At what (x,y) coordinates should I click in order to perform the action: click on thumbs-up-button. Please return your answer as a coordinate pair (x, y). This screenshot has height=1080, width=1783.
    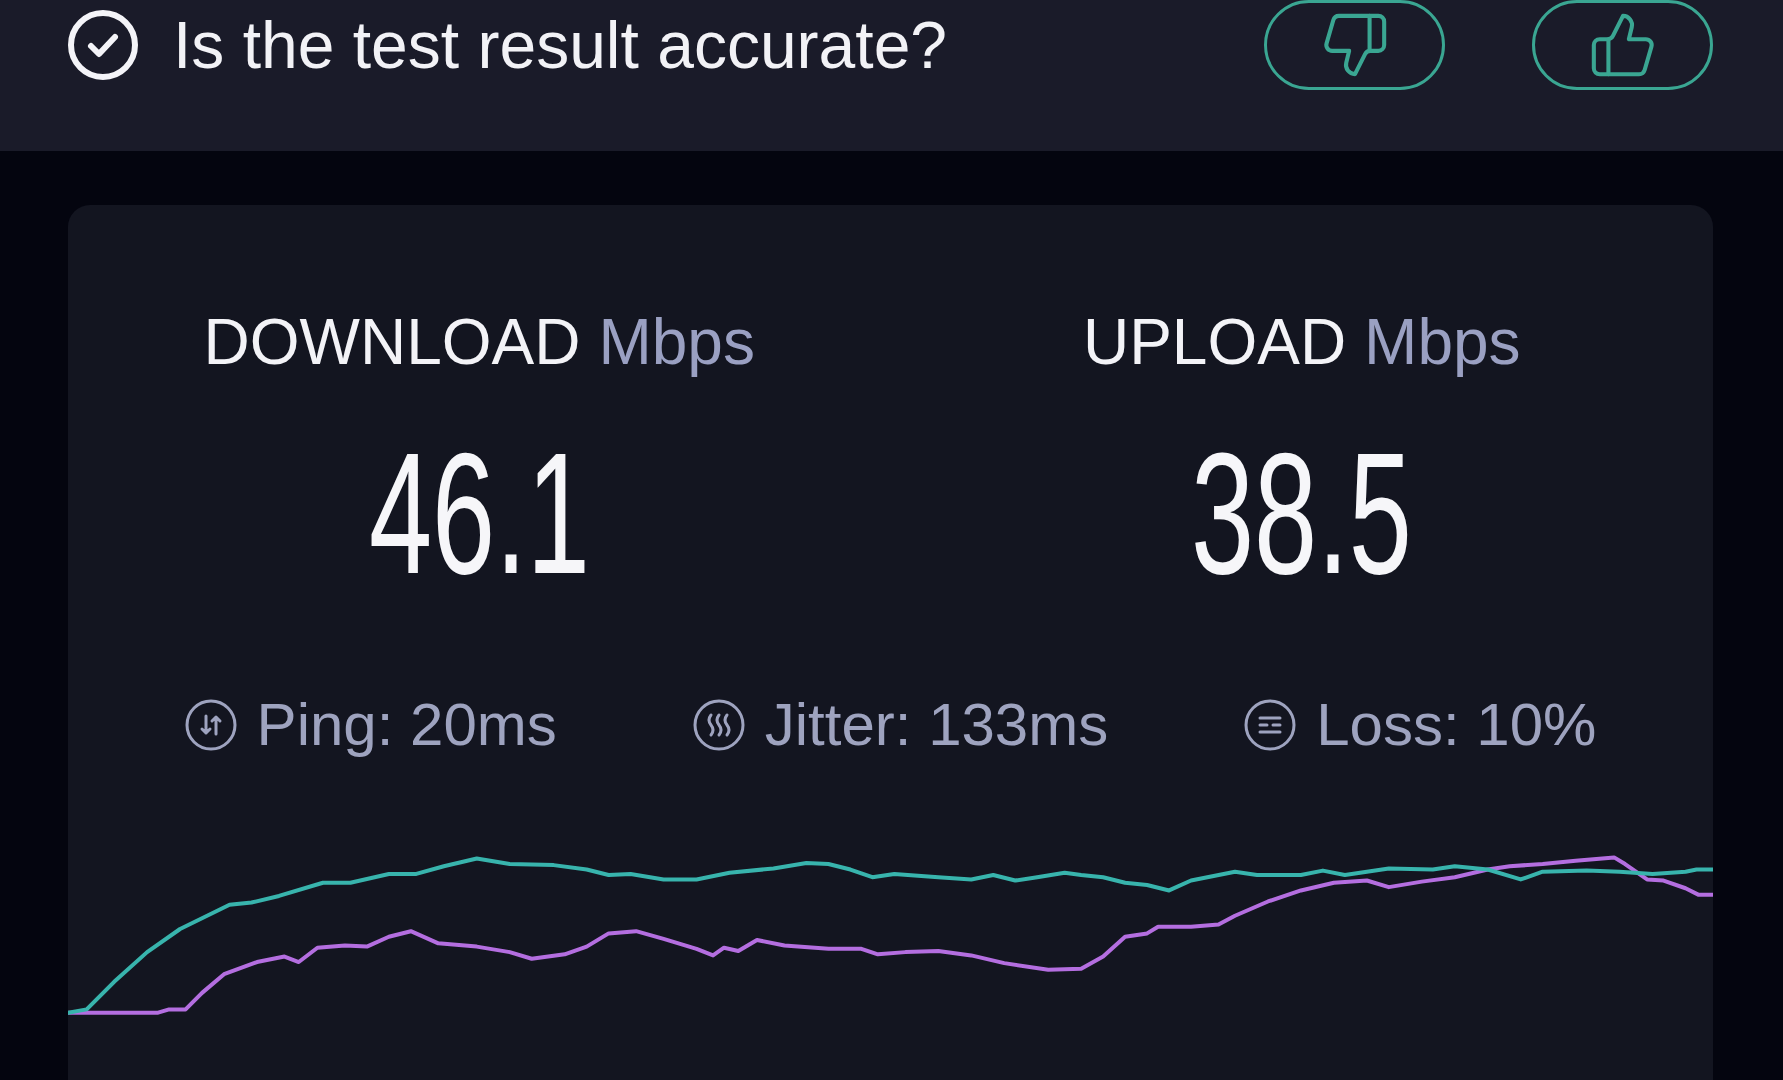
    Looking at the image, I should click on (1622, 45).